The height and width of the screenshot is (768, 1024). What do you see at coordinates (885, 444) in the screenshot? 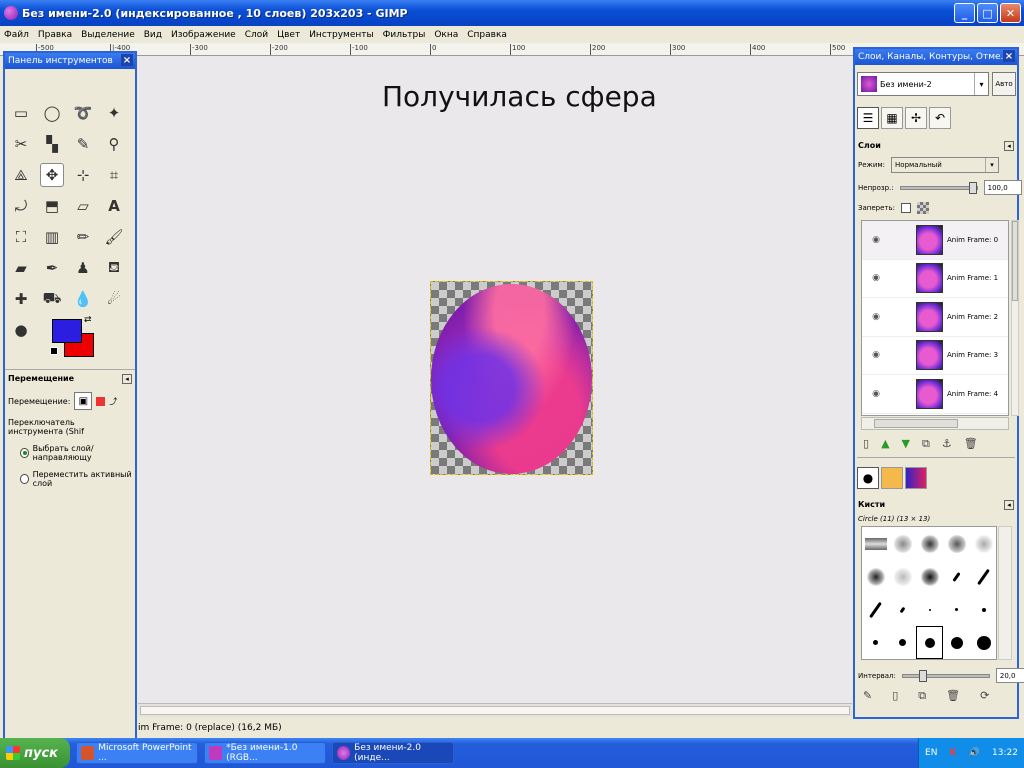
I see `raise-layer-icon: ▲` at bounding box center [885, 444].